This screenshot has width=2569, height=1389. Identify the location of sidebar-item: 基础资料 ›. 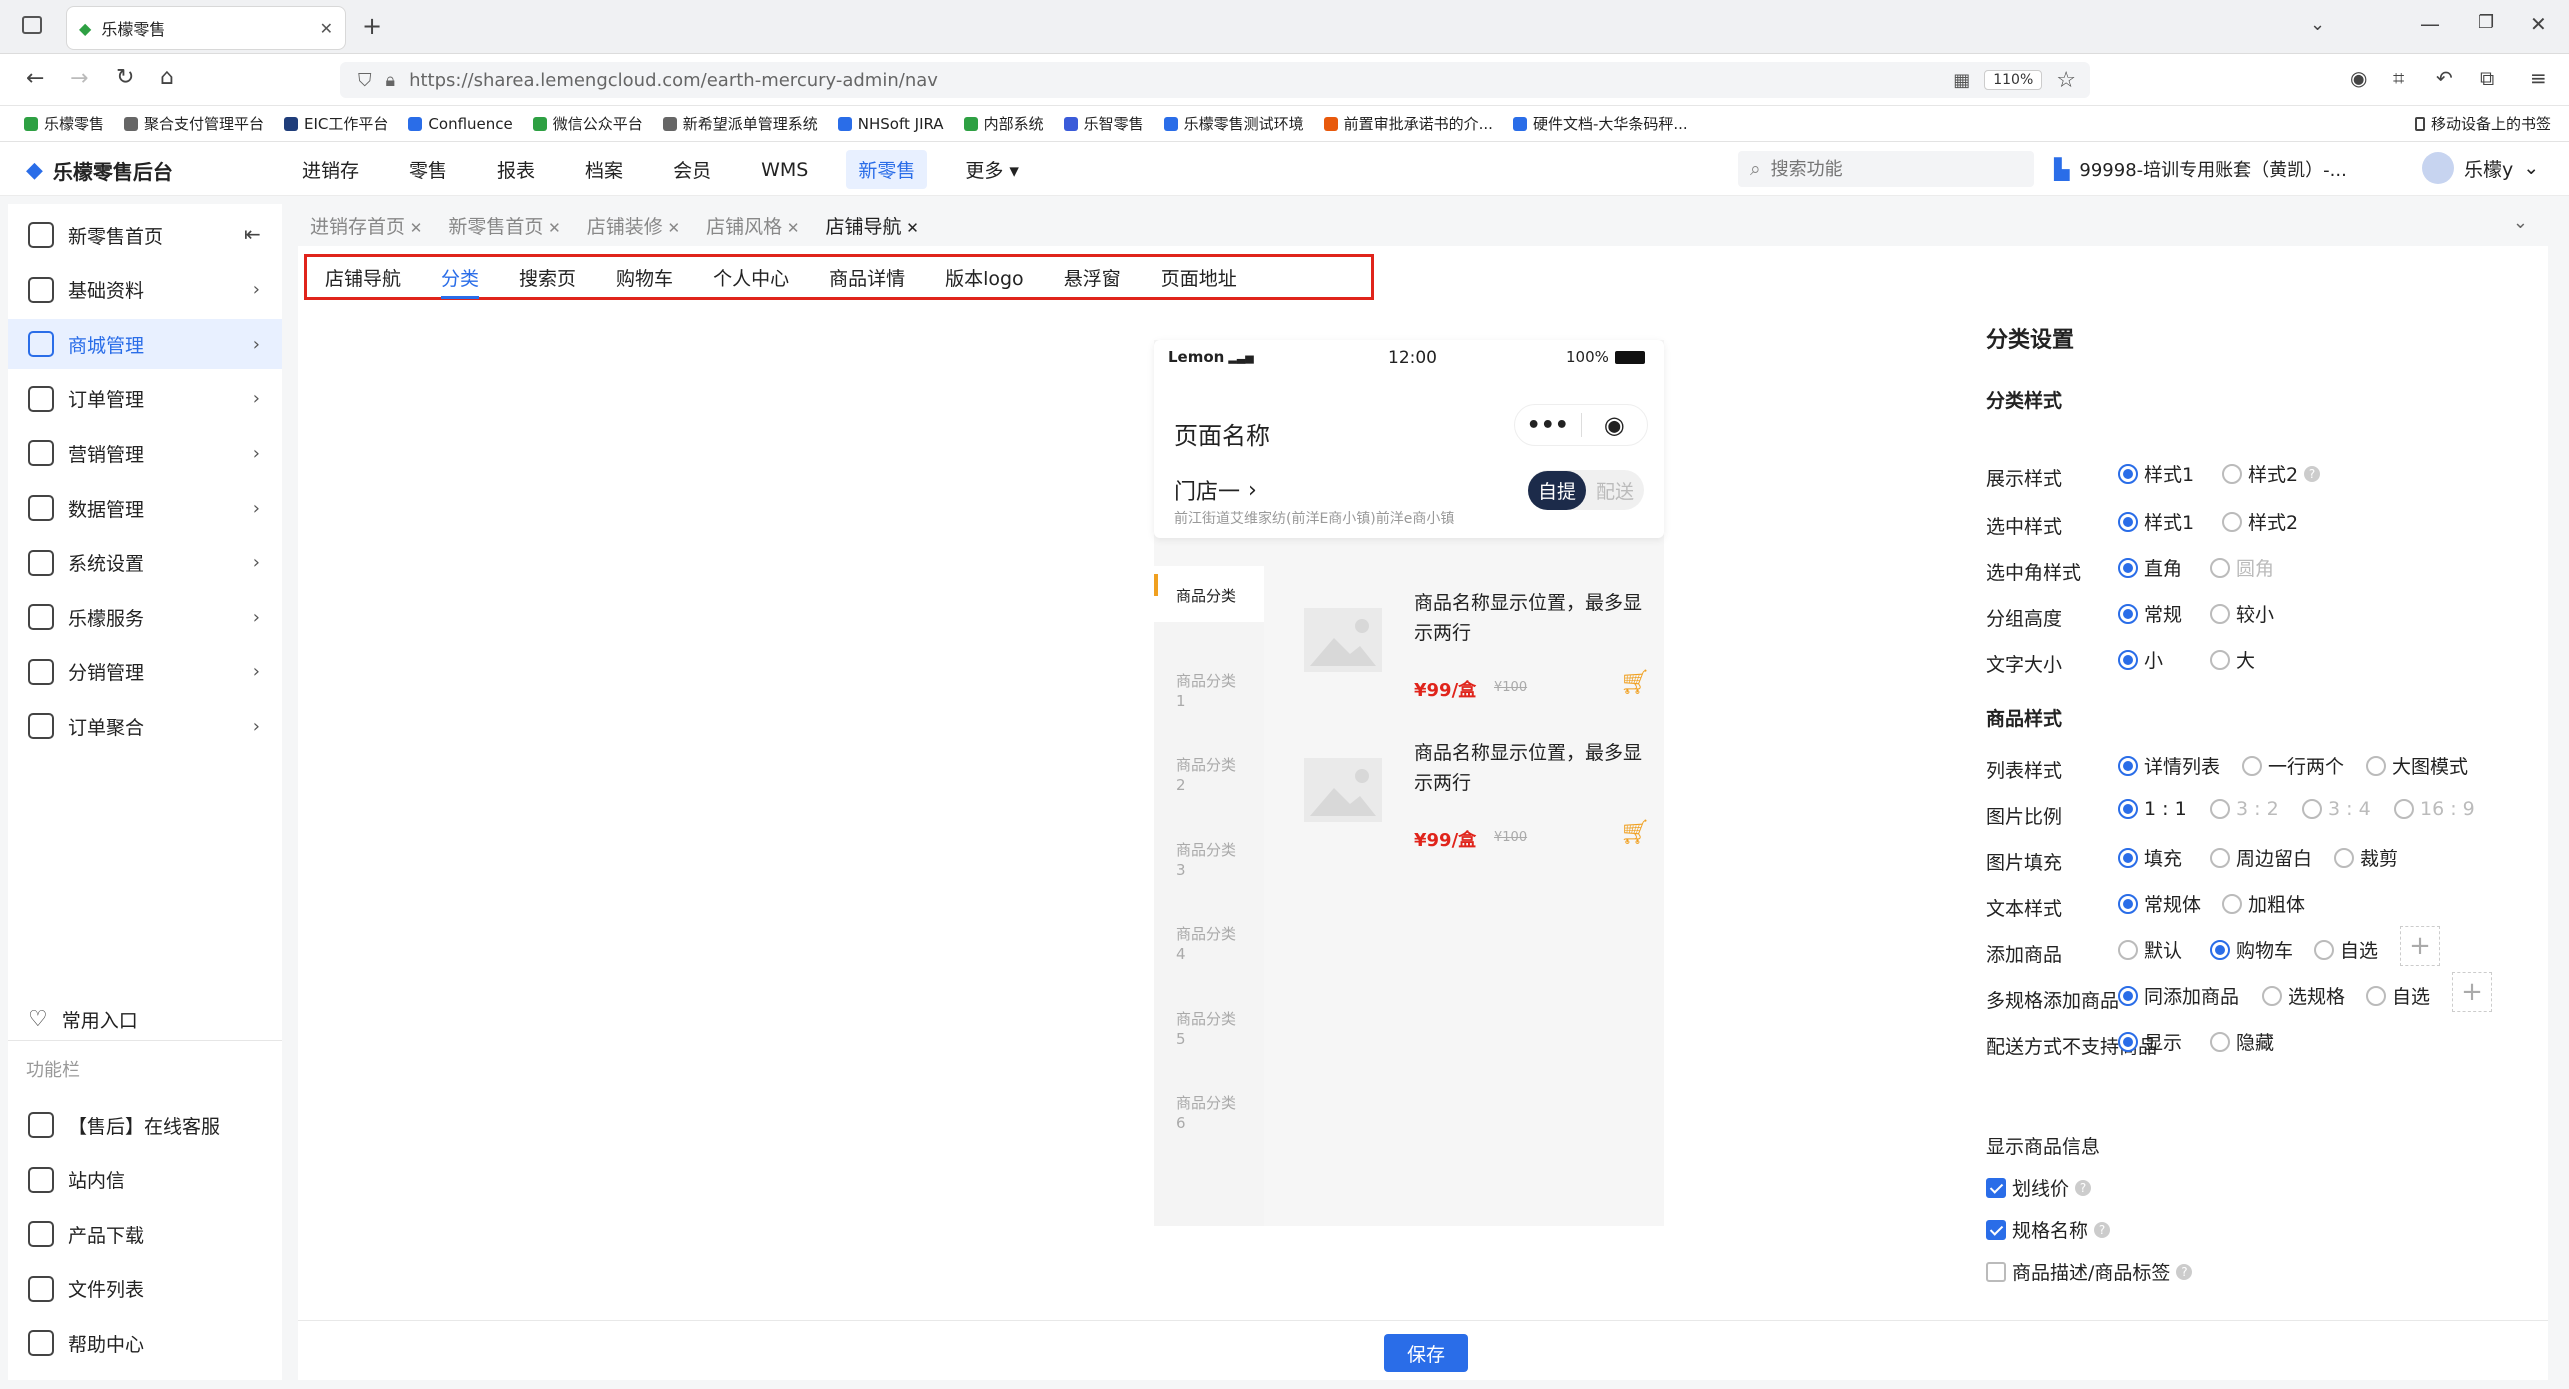
(145, 290).